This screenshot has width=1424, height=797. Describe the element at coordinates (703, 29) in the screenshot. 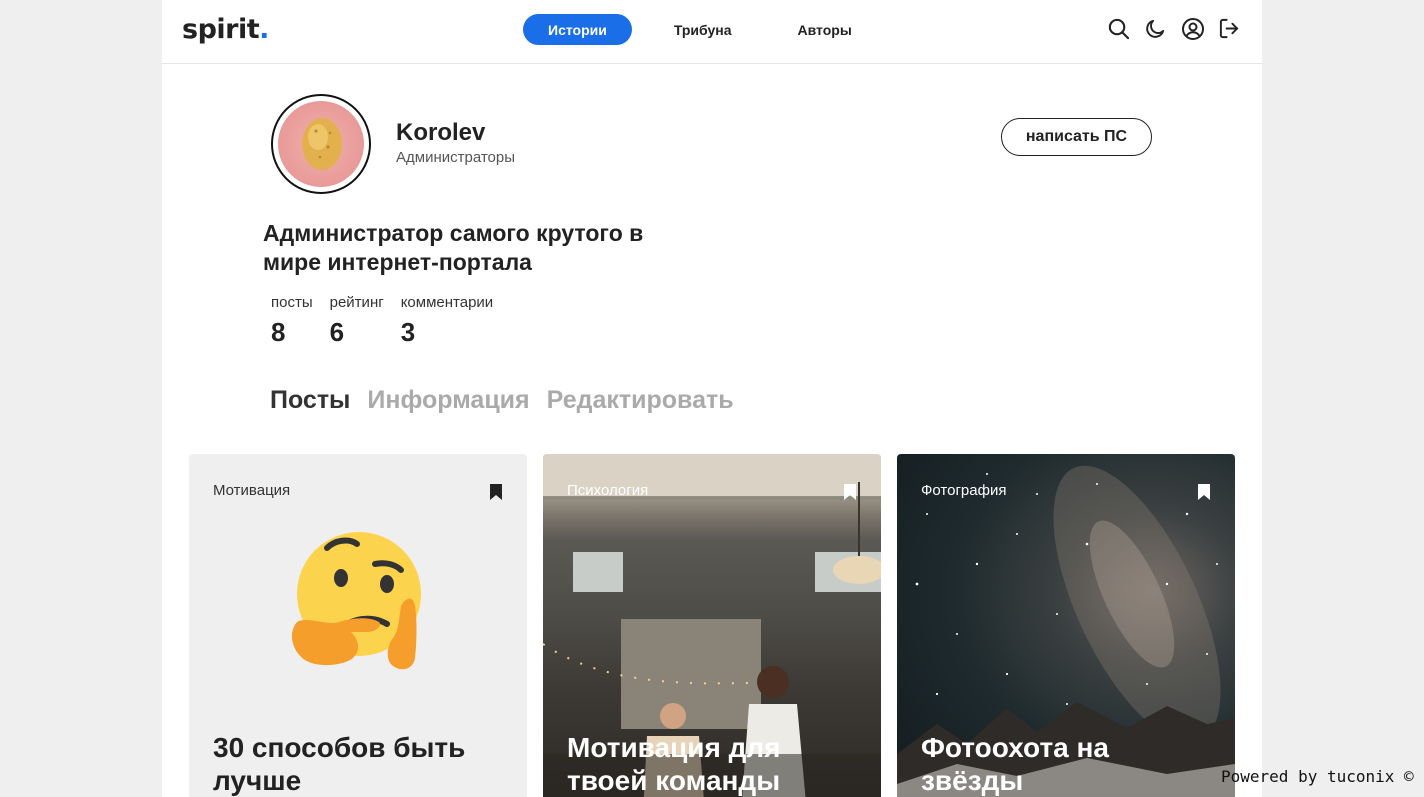

I see `nav-item-tribune: Трибуна` at that location.